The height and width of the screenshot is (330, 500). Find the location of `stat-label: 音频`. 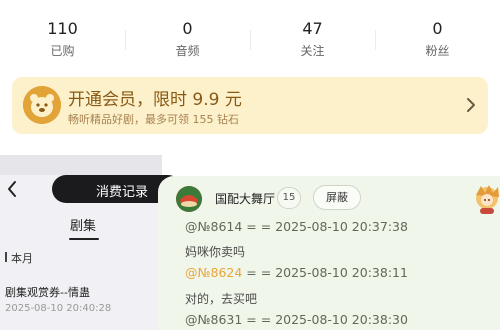

stat-label: 音频 is located at coordinates (187, 51).